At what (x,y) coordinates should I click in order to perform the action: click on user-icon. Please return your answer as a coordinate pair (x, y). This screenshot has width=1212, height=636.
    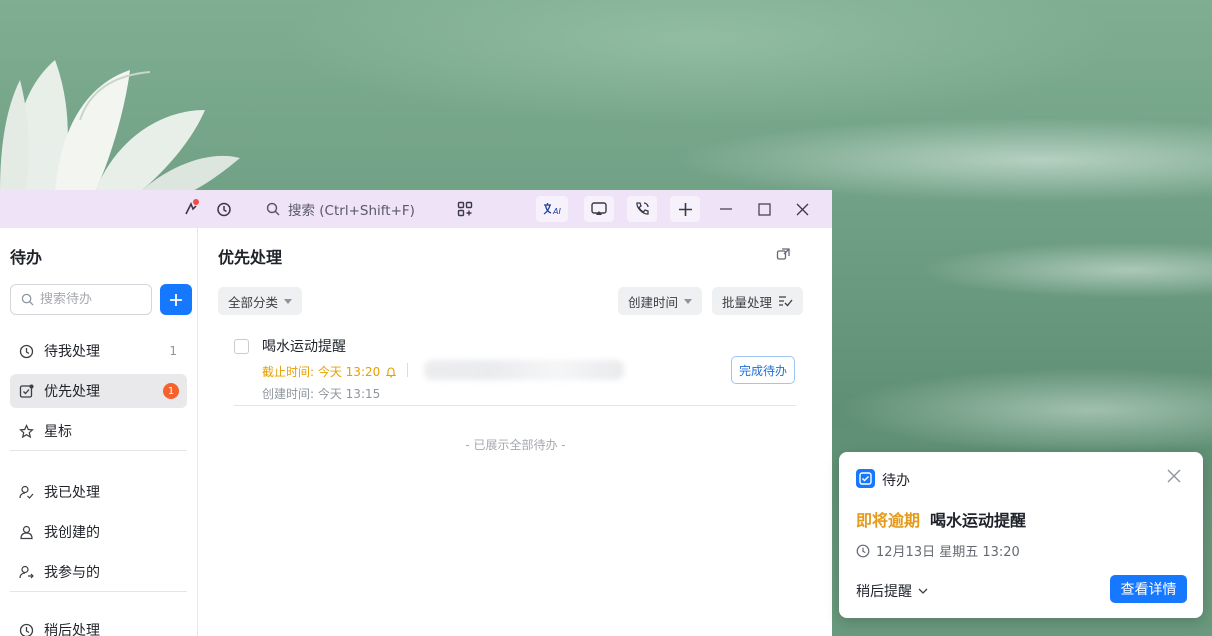
    Looking at the image, I should click on (26, 532).